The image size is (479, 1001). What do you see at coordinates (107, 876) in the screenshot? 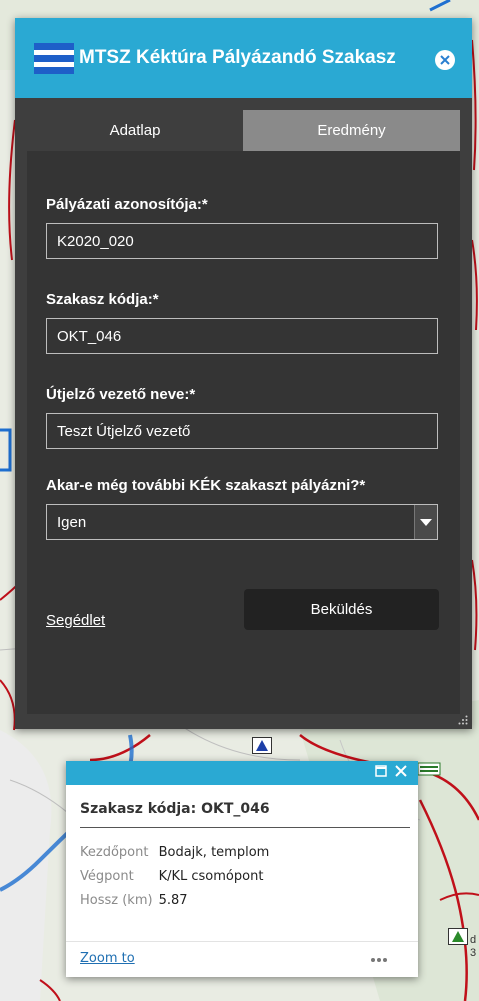
I see `attr-key: Végpont` at bounding box center [107, 876].